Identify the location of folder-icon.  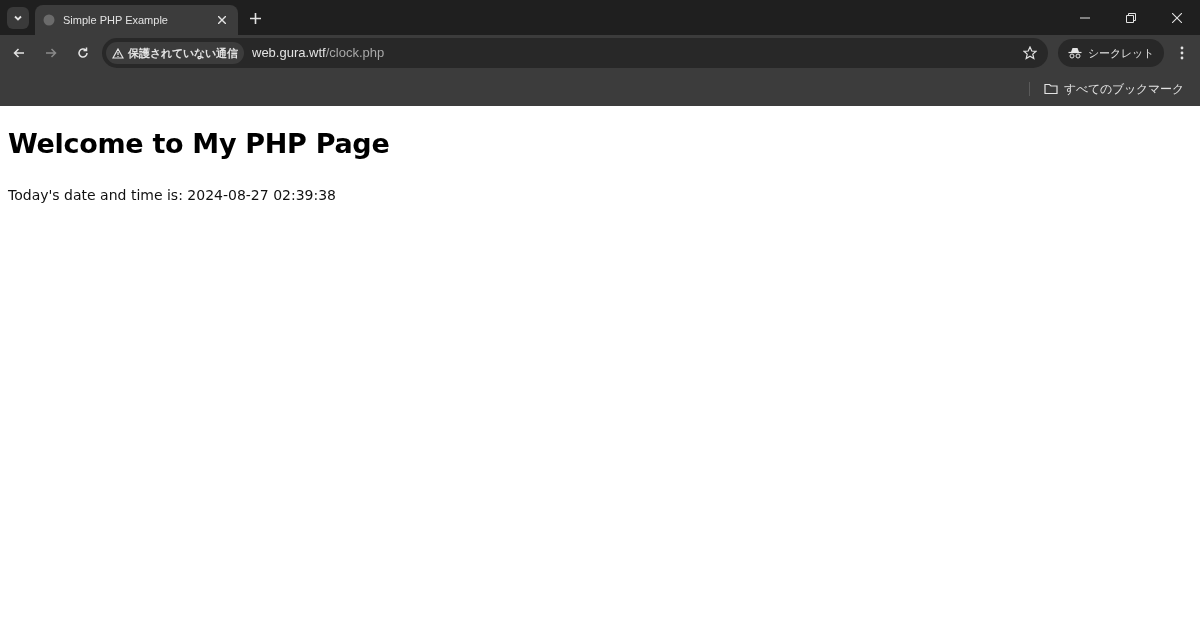
(1051, 88).